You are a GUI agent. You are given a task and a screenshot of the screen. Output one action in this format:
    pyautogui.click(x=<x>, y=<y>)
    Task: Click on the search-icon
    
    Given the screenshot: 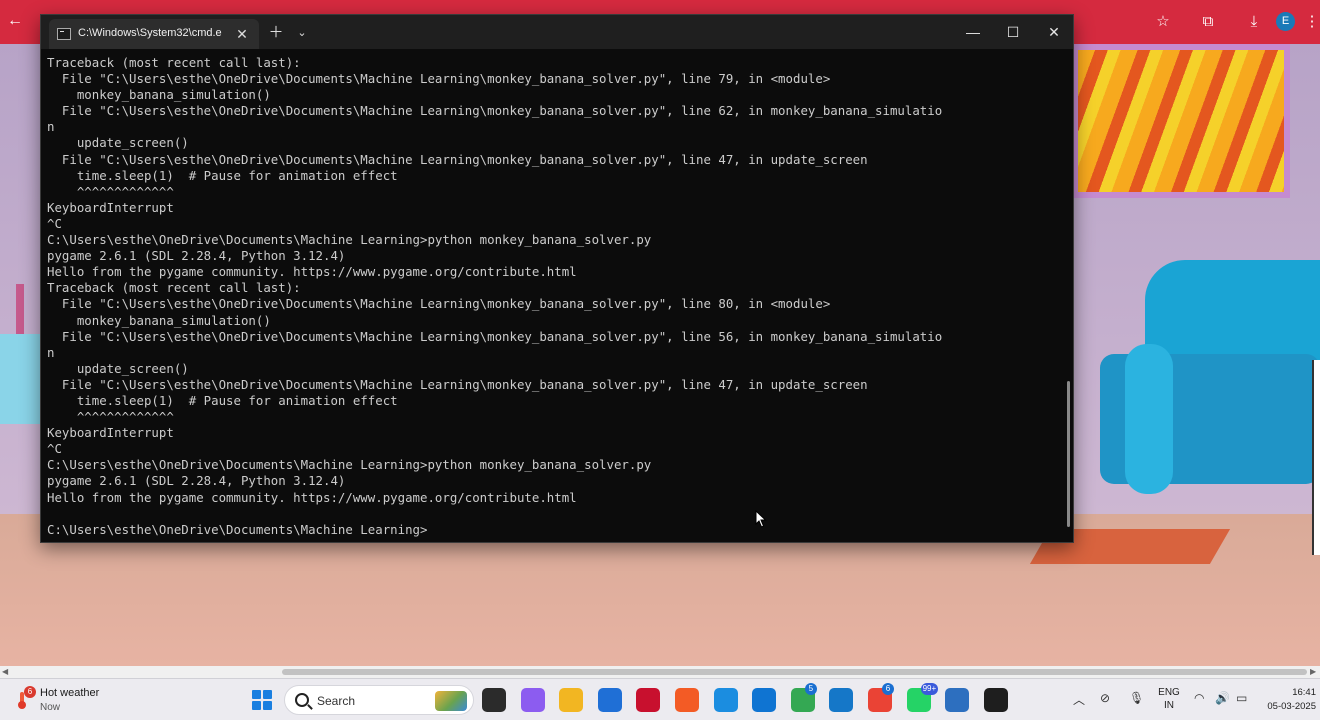 What is the action you would take?
    pyautogui.click(x=302, y=700)
    